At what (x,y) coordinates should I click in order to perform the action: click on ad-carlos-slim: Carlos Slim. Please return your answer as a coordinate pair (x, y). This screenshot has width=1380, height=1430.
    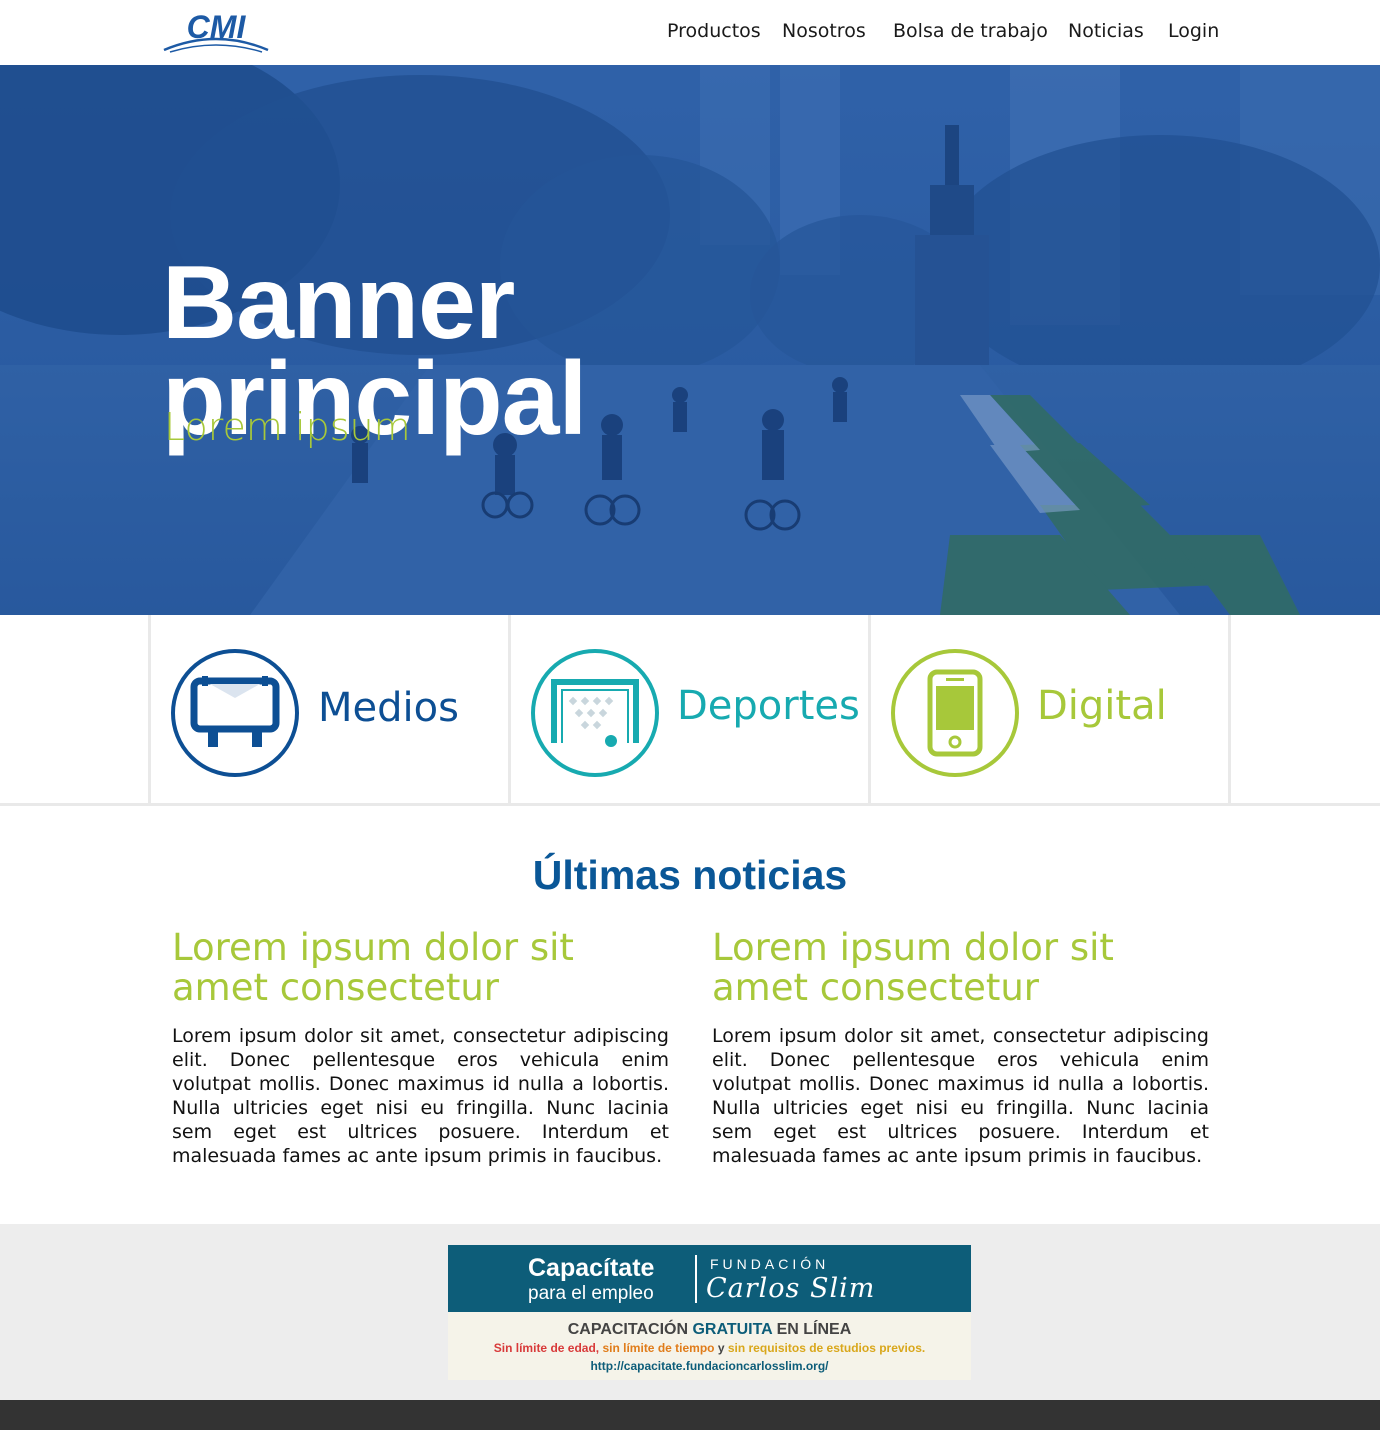
    Looking at the image, I should click on (791, 1288).